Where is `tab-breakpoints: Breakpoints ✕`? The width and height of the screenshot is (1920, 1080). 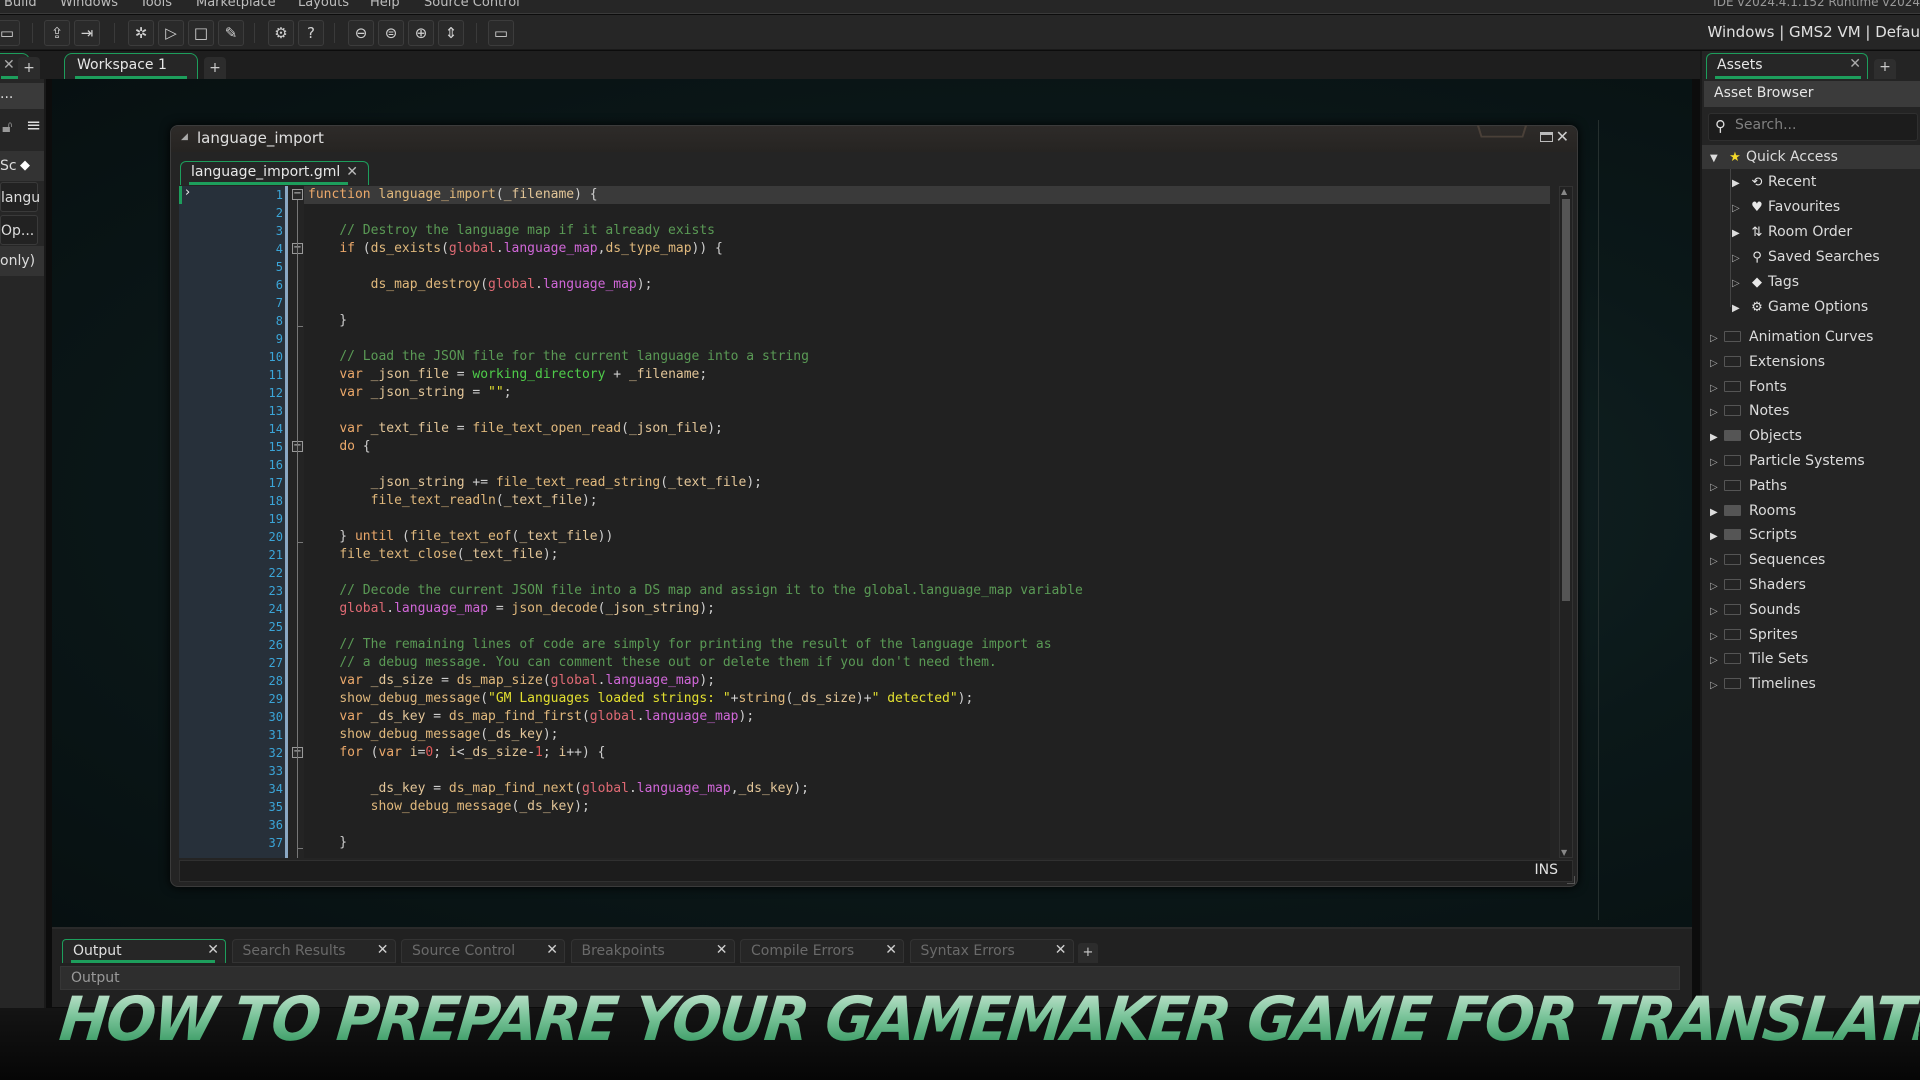 tab-breakpoints: Breakpoints ✕ is located at coordinates (652, 951).